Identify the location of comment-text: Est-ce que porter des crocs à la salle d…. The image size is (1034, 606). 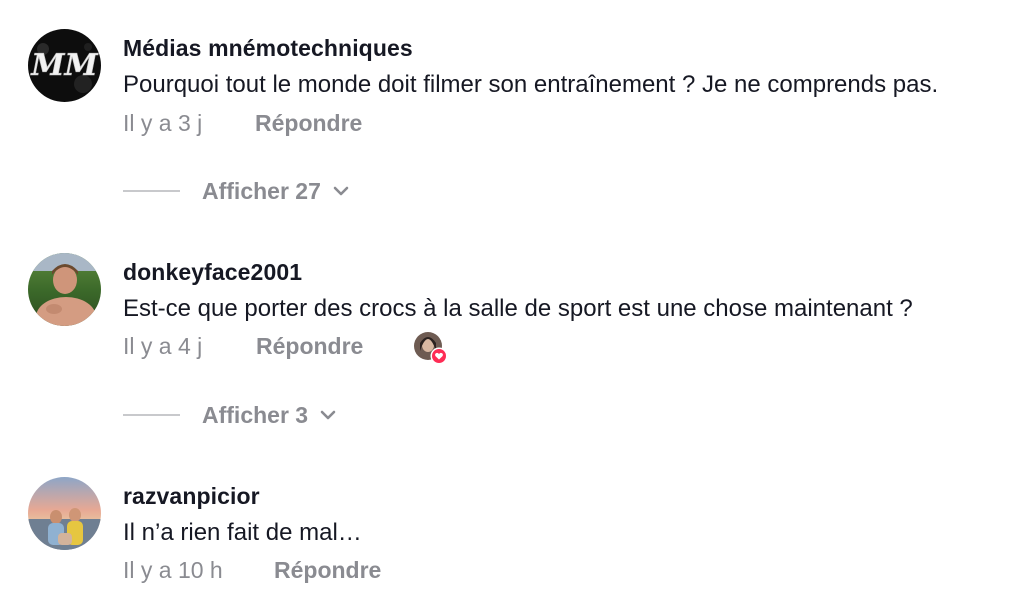
(518, 308).